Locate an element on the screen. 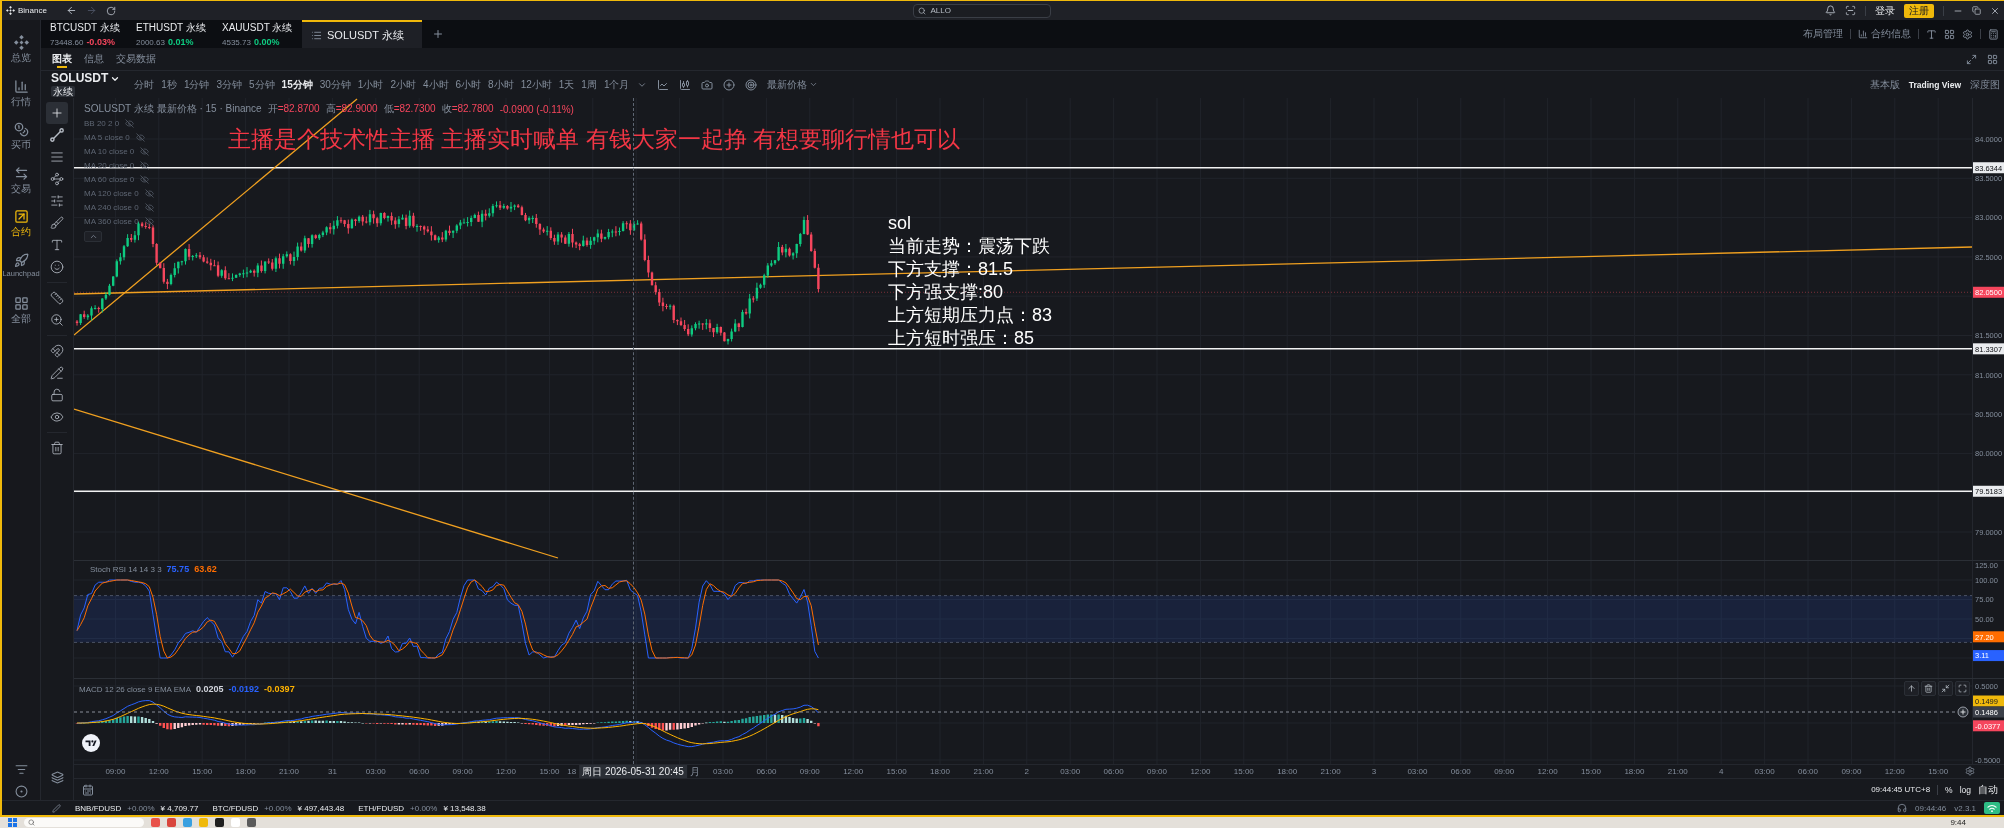 The height and width of the screenshot is (828, 2004). eye-off-icon is located at coordinates (145, 165).